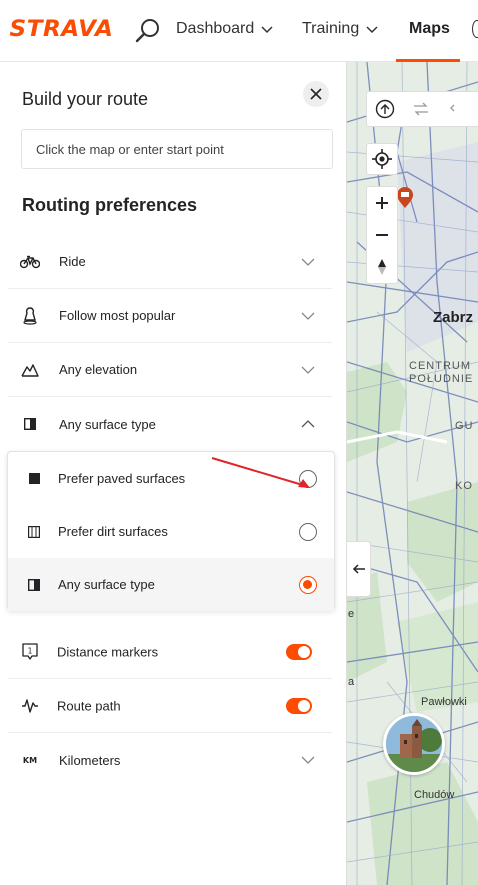 Image resolution: width=478 pixels, height=885 pixels. Describe the element at coordinates (170, 424) in the screenshot. I see `pref-surface: Any surface type` at that location.